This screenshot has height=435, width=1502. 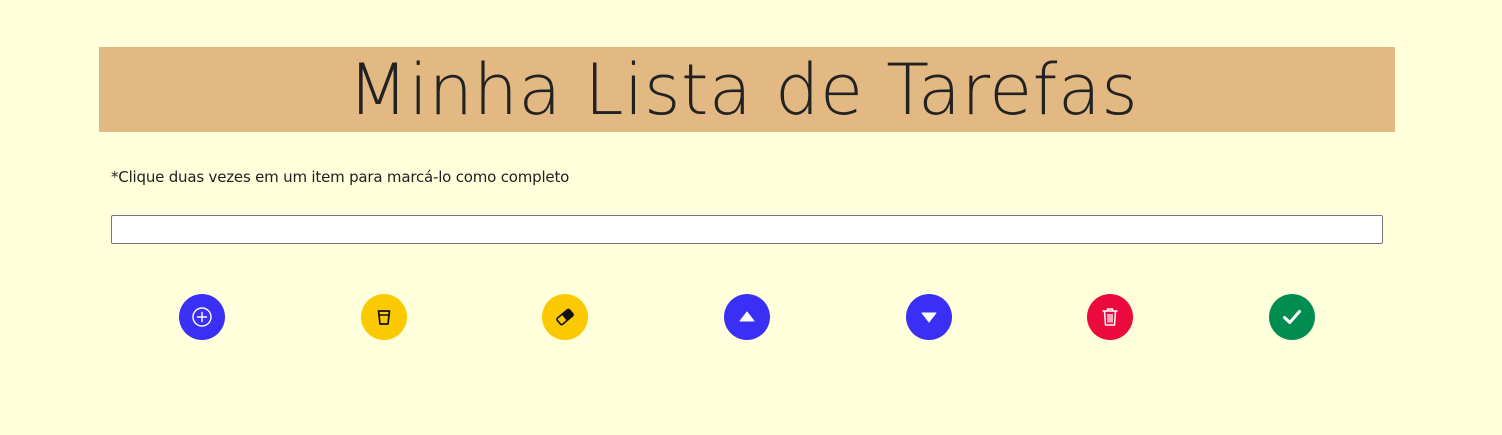 I want to click on check-icon, so click(x=1292, y=317).